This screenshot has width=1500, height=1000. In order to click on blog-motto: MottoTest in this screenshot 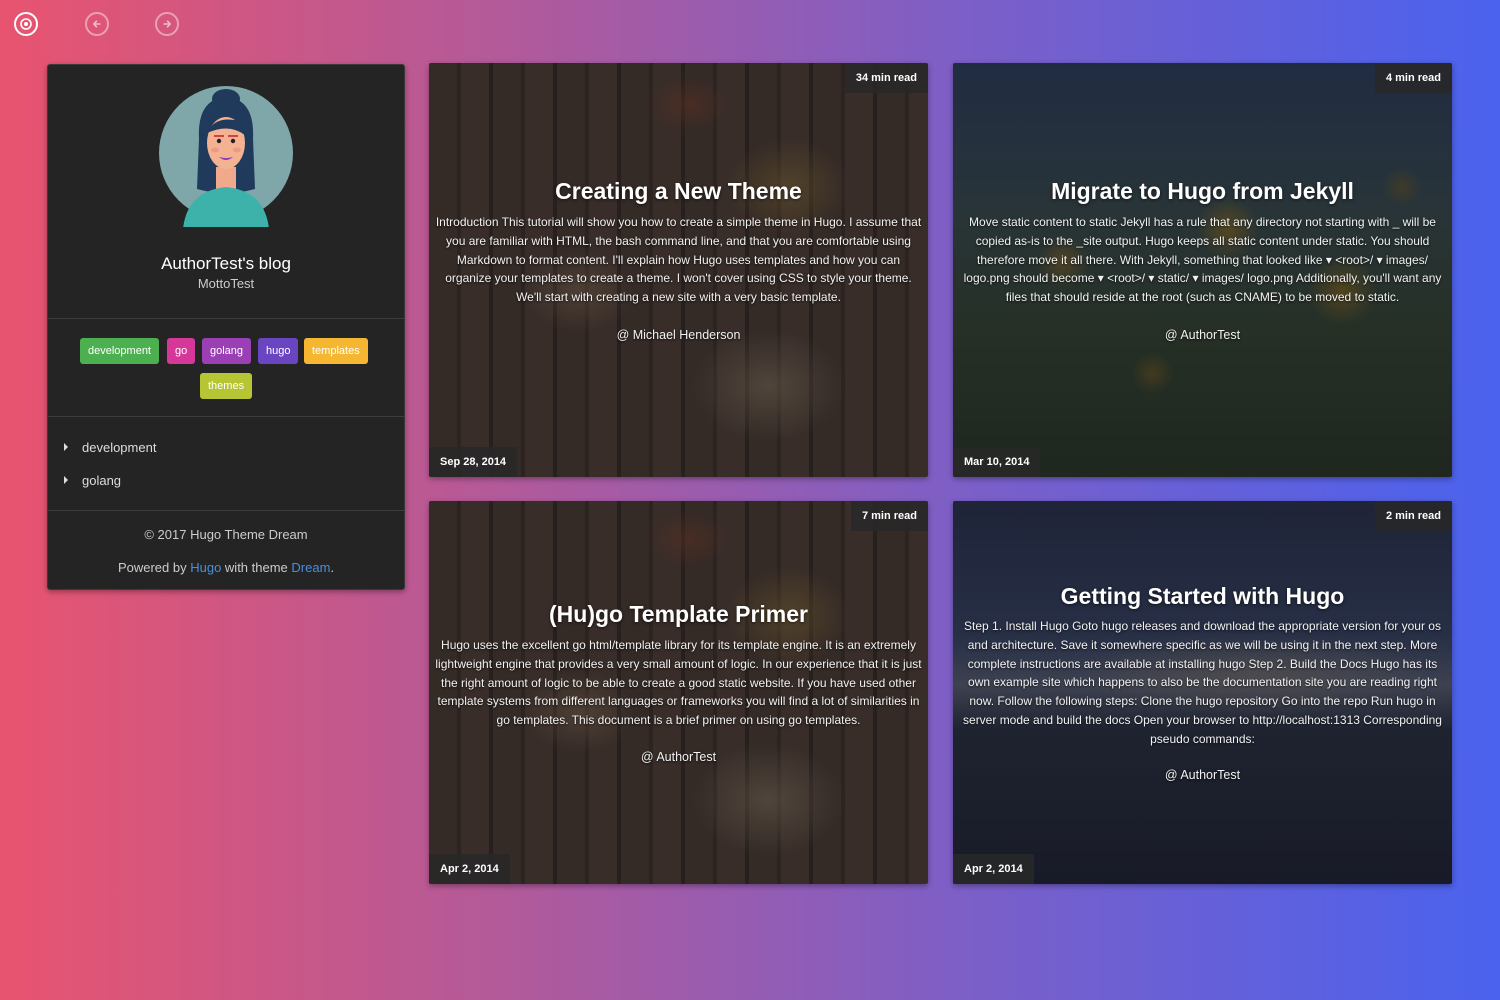, I will do `click(226, 283)`.